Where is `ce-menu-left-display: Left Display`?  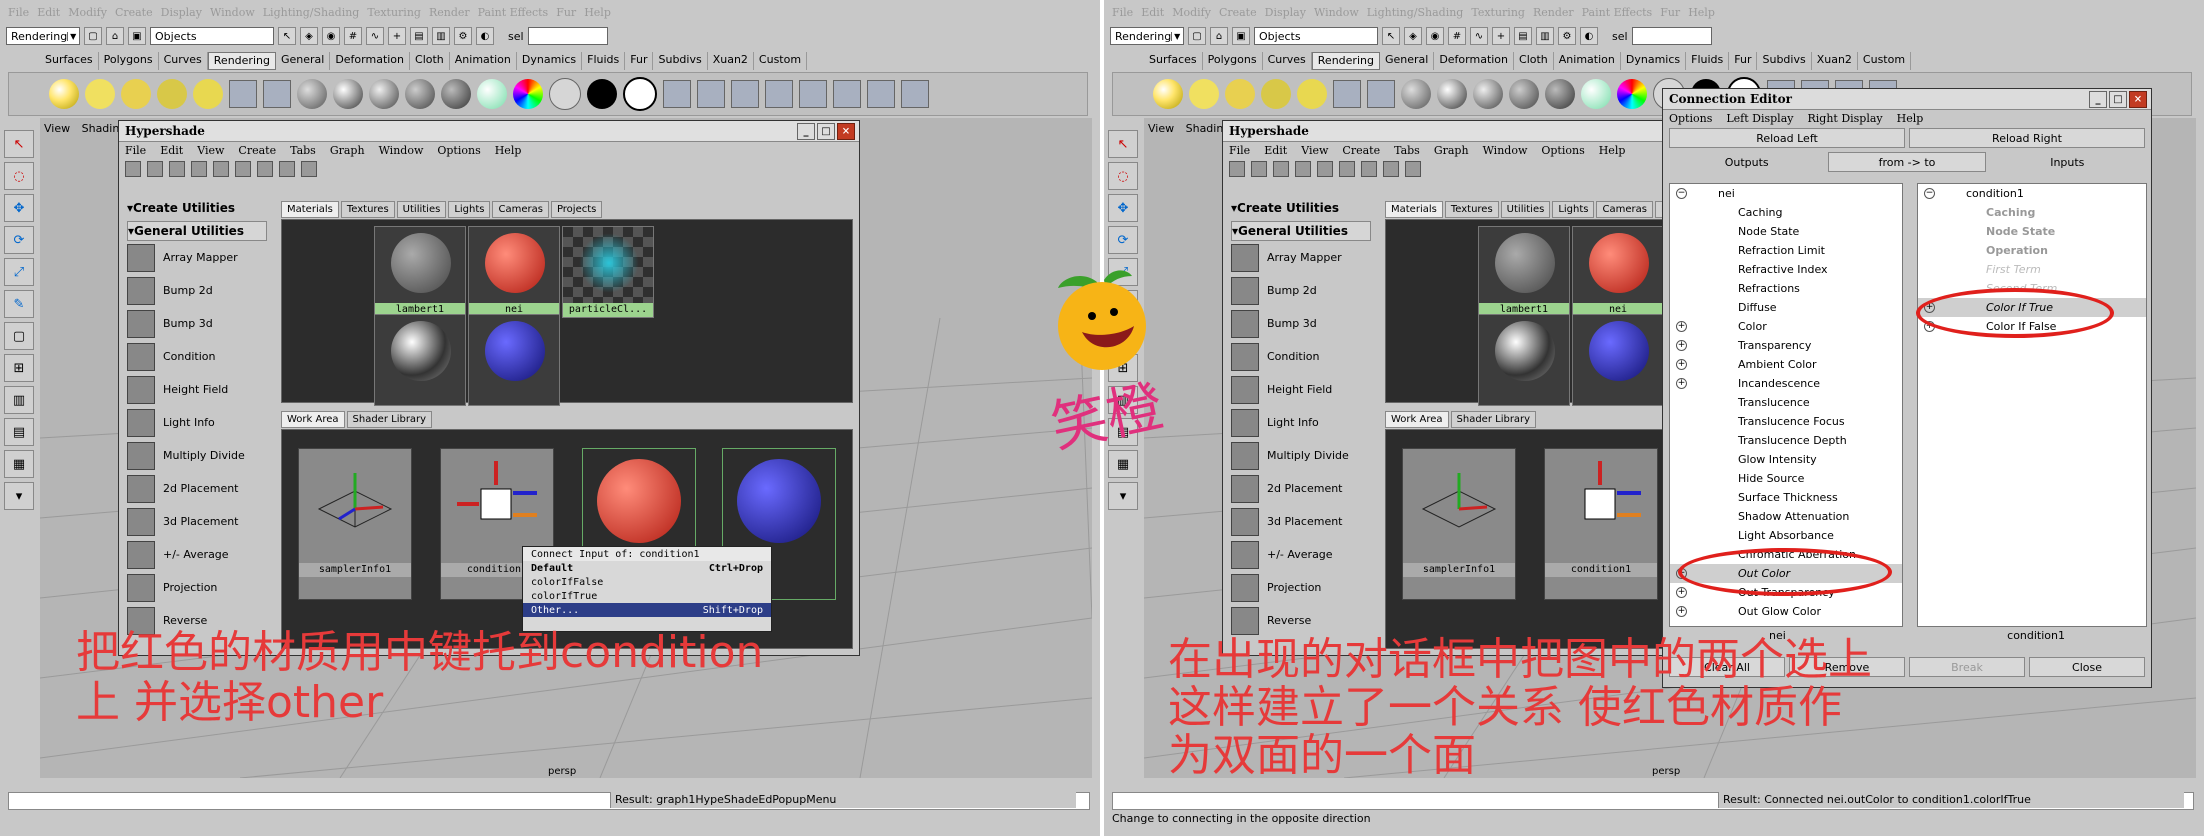
ce-menu-left-display: Left Display is located at coordinates (1759, 118).